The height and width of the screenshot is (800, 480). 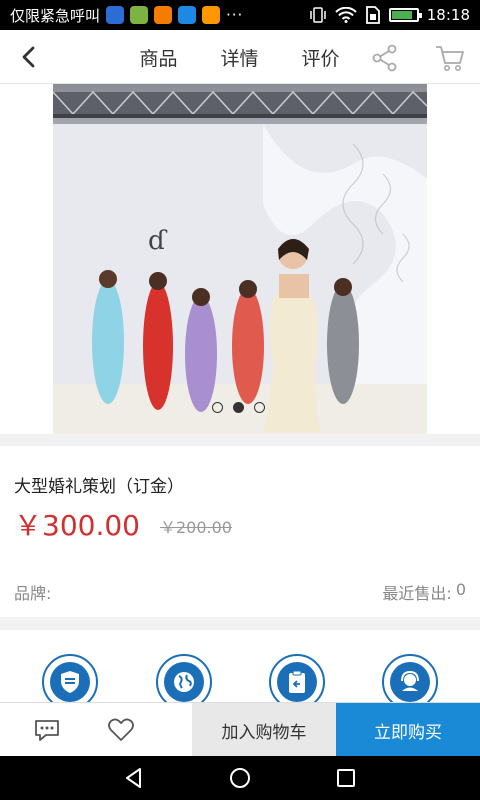 I want to click on recents-square-icon, so click(x=346, y=778).